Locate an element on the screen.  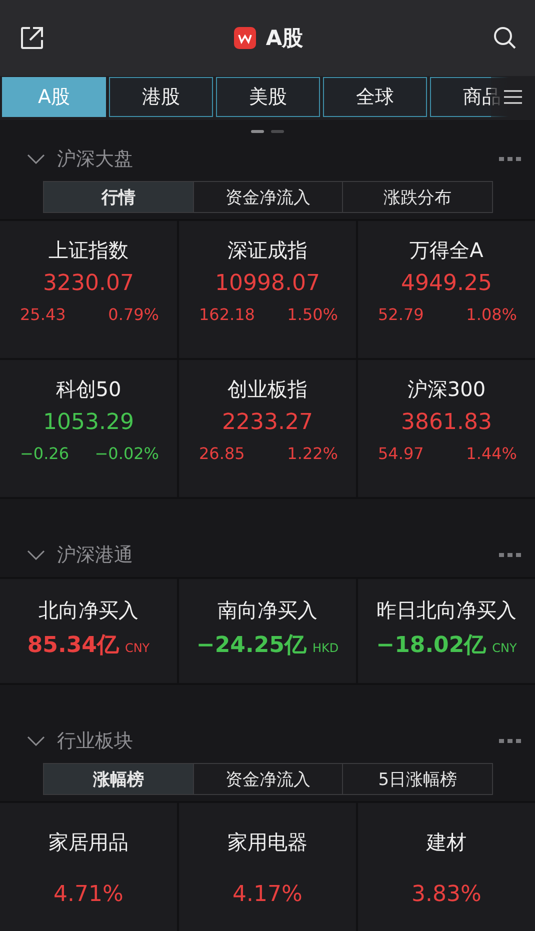
sector-name: 建材 is located at coordinates (446, 842).